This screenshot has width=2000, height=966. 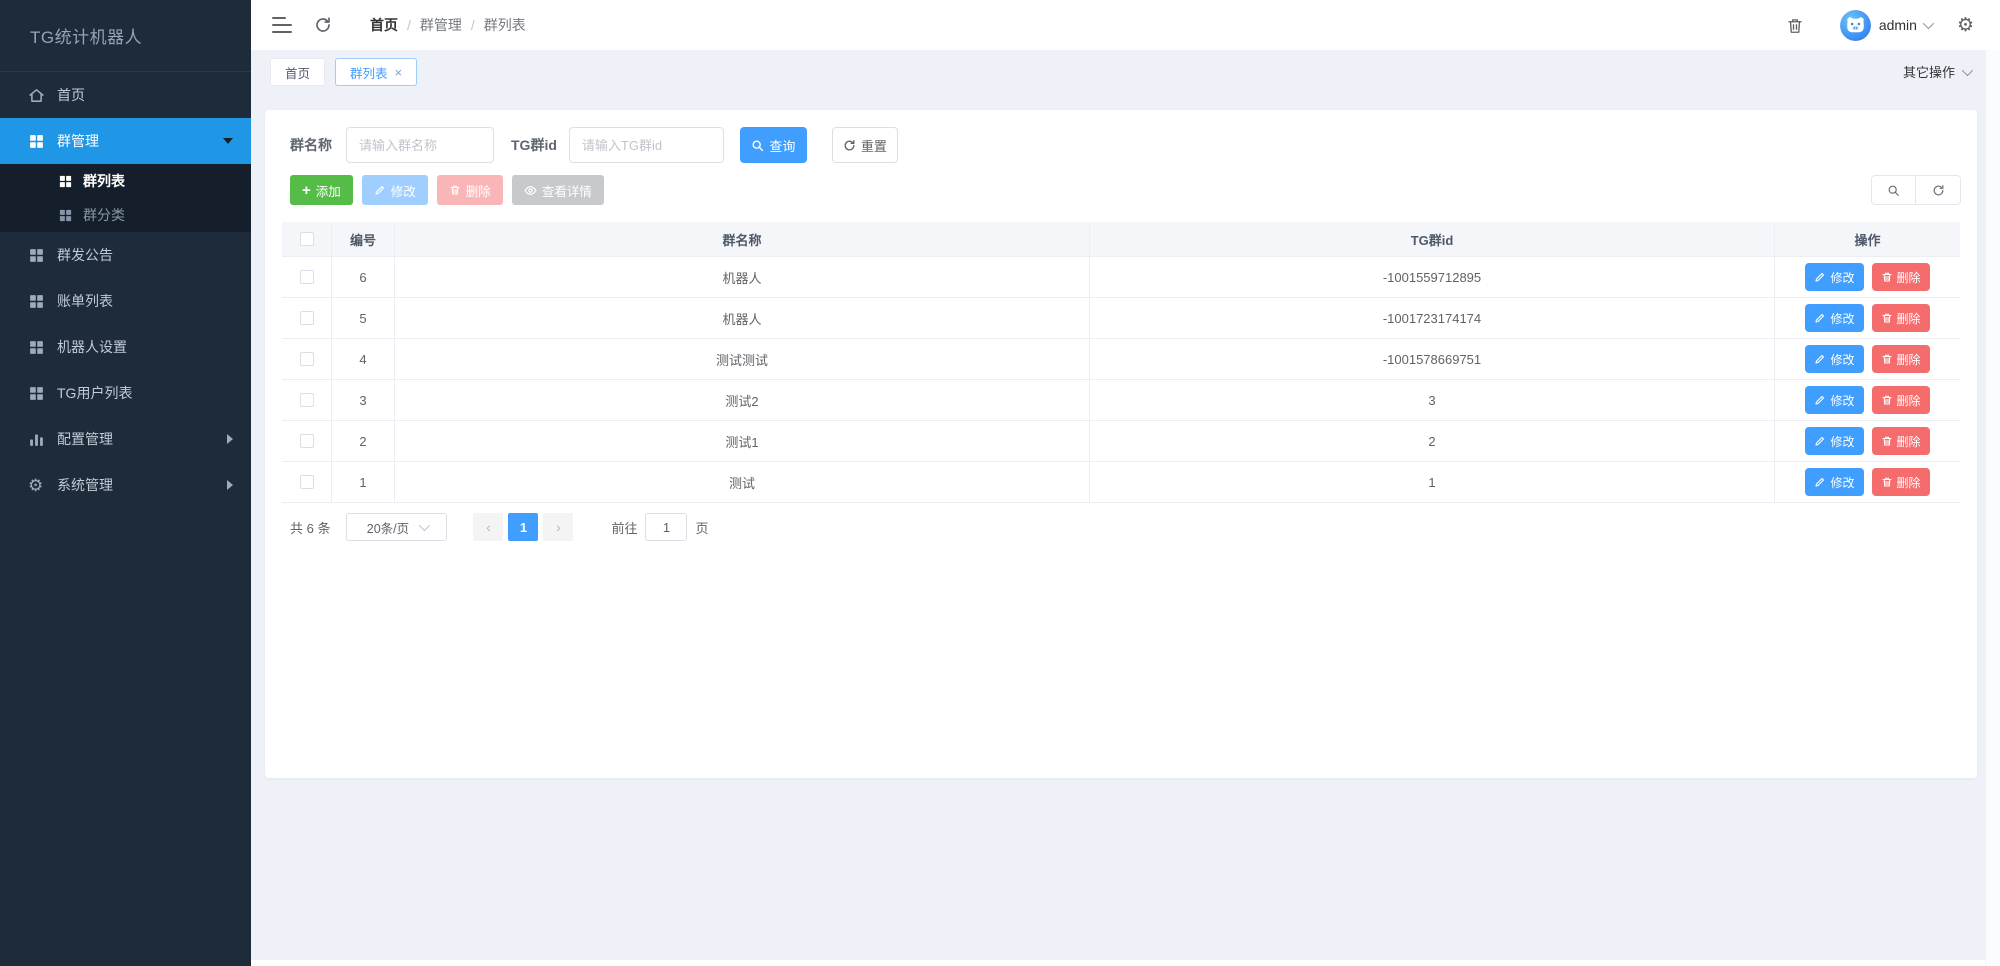 What do you see at coordinates (363, 441) in the screenshot?
I see `row-id: 2` at bounding box center [363, 441].